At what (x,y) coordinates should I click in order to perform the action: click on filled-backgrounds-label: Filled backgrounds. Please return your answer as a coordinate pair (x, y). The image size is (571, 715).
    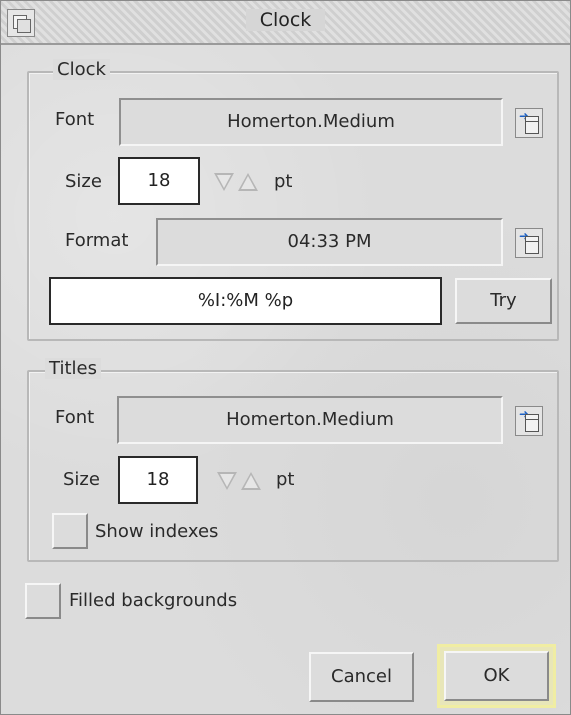
    Looking at the image, I should click on (153, 600).